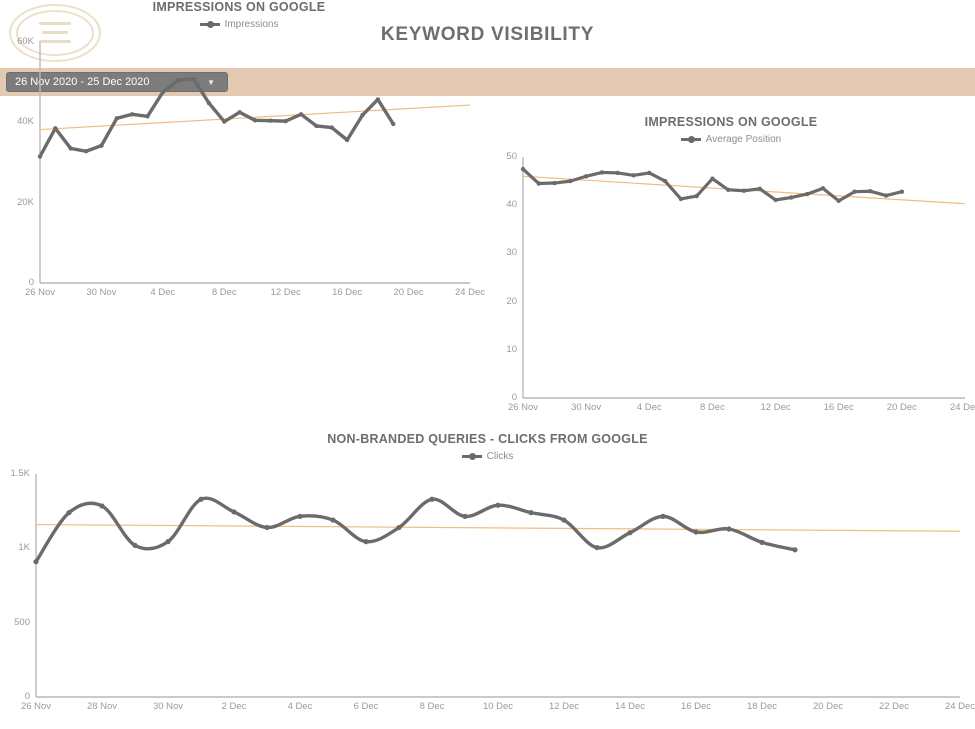 Image resolution: width=975 pixels, height=729 pixels. I want to click on x-axis-tick: 2 Dec, so click(234, 706).